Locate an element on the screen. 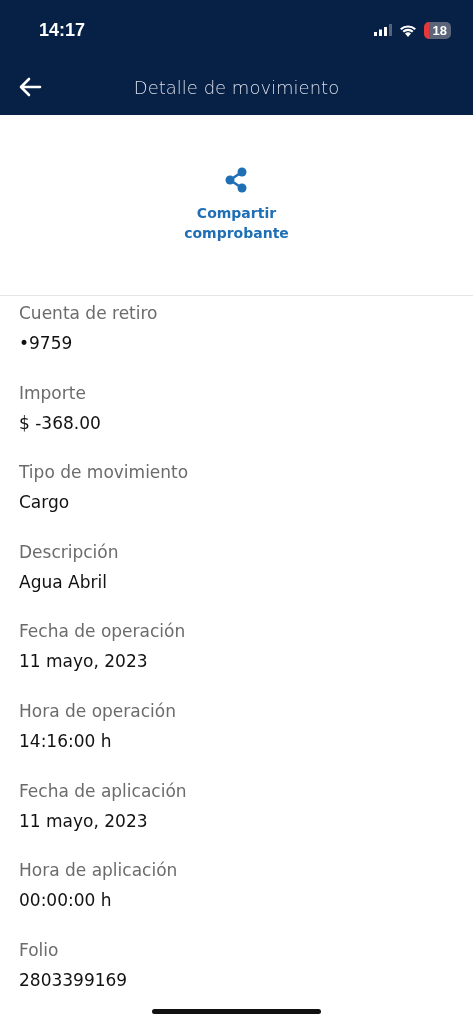 The width and height of the screenshot is (473, 1024). field-label: Fecha de operación is located at coordinates (103, 631).